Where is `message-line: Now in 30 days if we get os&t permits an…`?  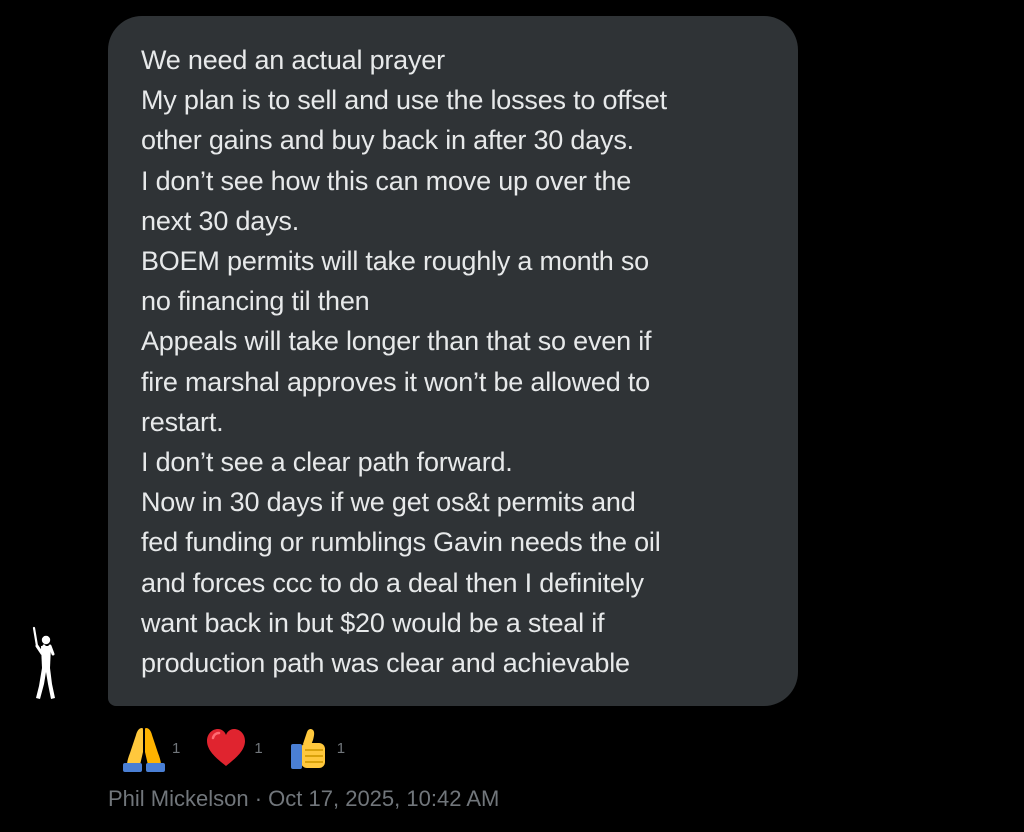
message-line: Now in 30 days if we get os&t permits an… is located at coordinates (388, 502).